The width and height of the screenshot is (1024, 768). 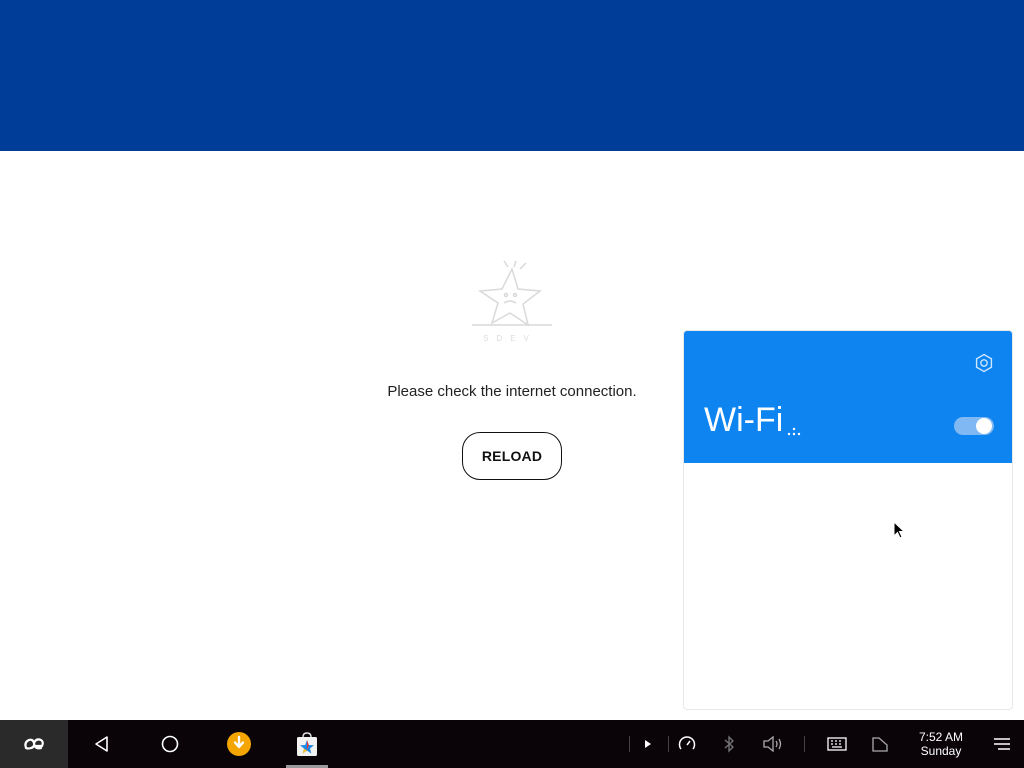 I want to click on back-icon, so click(x=102, y=744).